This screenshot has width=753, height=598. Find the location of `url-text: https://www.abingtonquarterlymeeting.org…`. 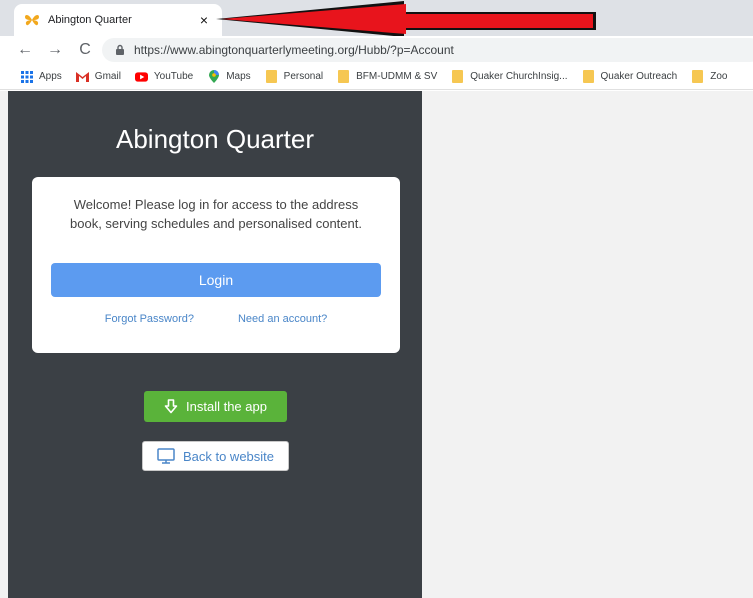

url-text: https://www.abingtonquarterlymeeting.org… is located at coordinates (294, 50).